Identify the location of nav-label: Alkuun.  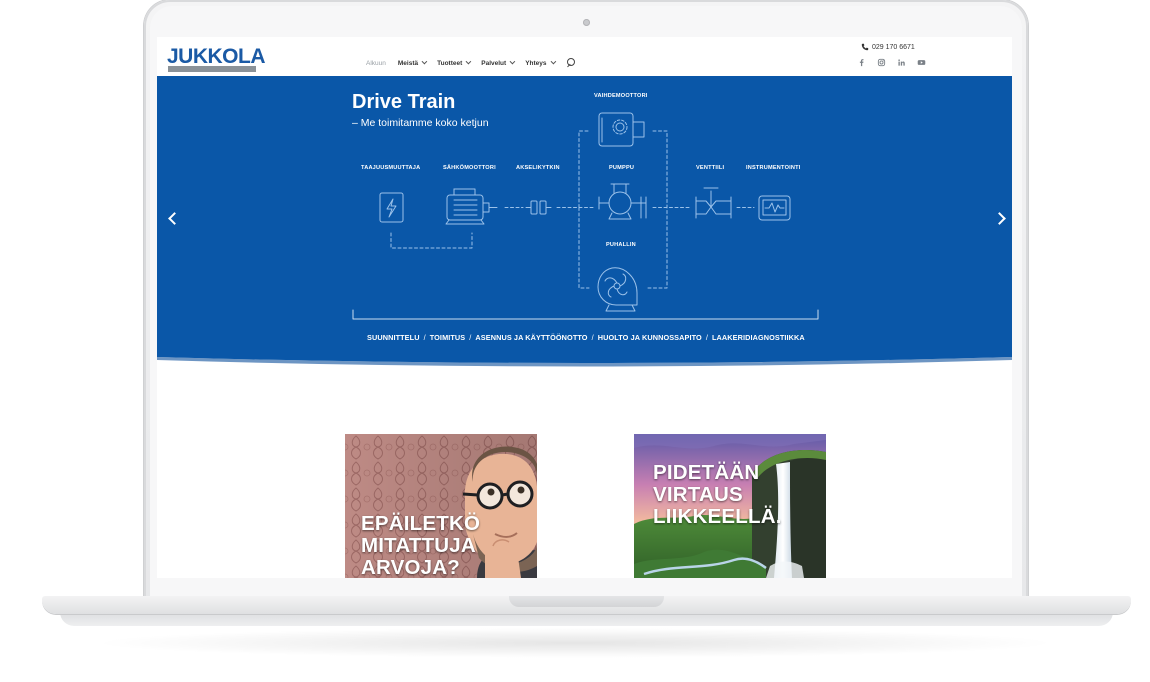
(376, 63).